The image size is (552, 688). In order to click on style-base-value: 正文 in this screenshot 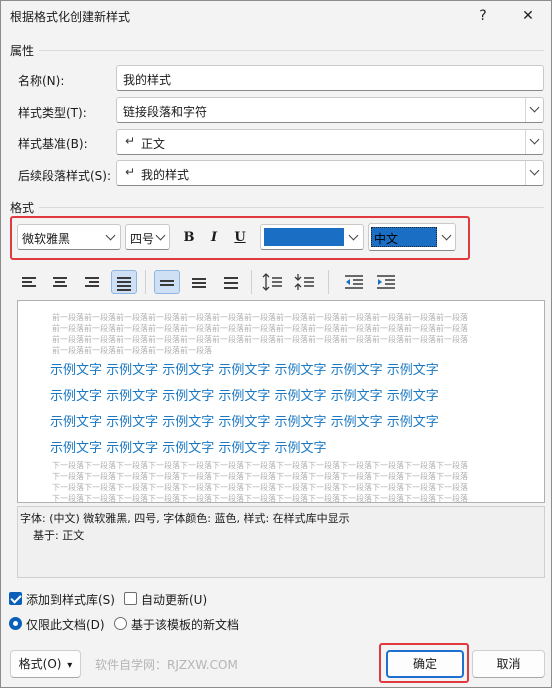, I will do `click(153, 144)`.